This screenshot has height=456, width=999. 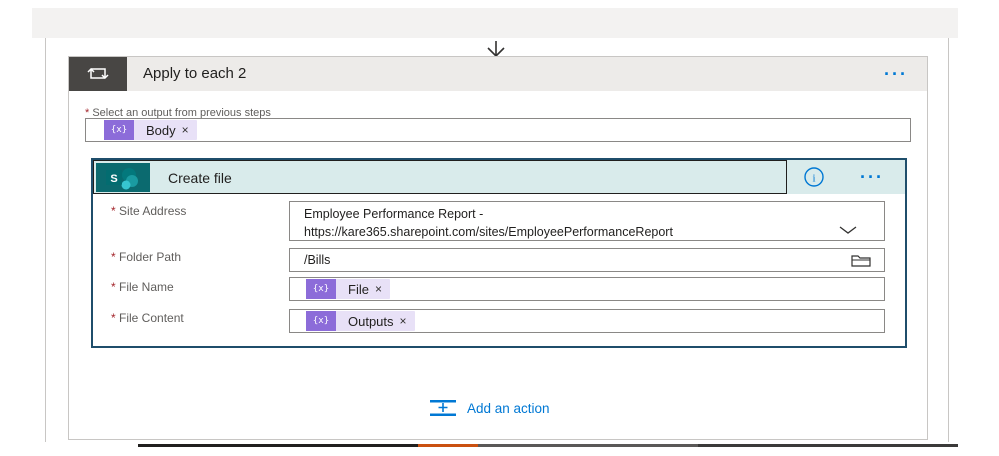 I want to click on file-content-input: {x} Outputs ×, so click(x=587, y=321).